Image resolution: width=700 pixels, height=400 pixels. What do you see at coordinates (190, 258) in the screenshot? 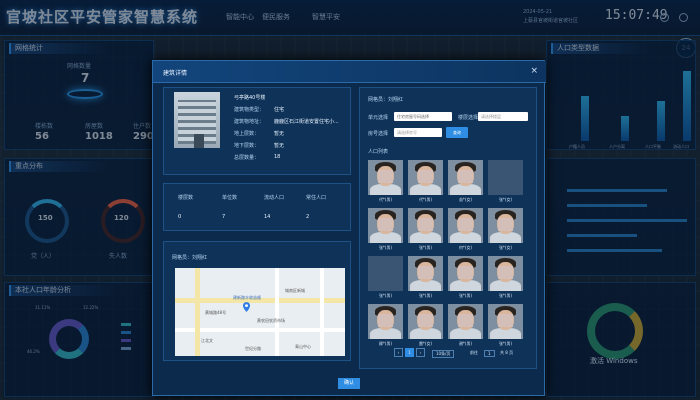
I see `grid-member-label: 网格员：刘翔红` at bounding box center [190, 258].